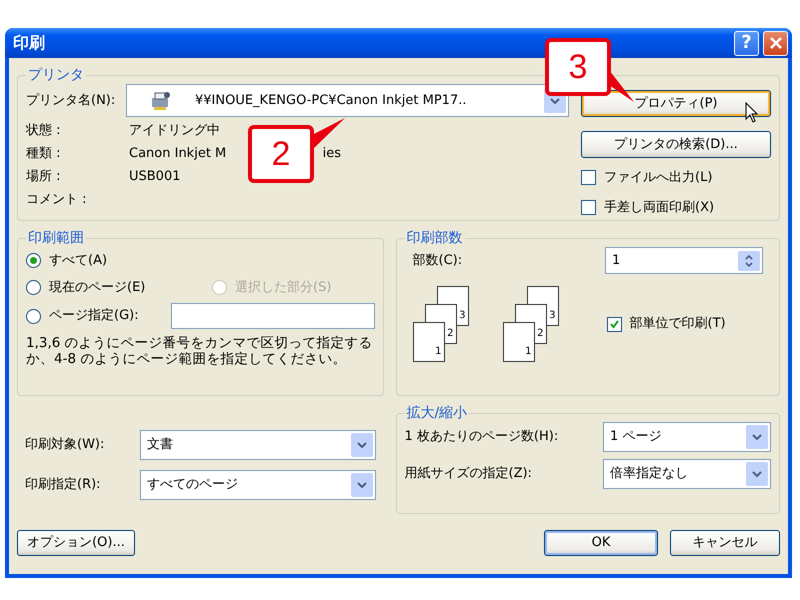  Describe the element at coordinates (687, 474) in the screenshot. I see `paper-size-dropdown: 倍率指定なし` at that location.